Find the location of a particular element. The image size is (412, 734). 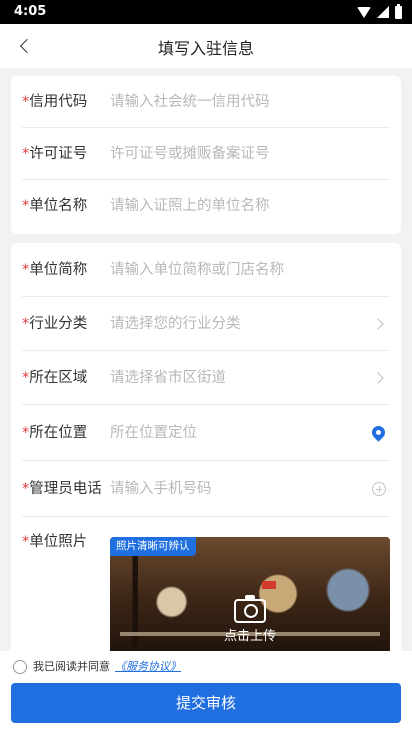

short-name-input: 请输入单位简称或门店名称 is located at coordinates (197, 270).